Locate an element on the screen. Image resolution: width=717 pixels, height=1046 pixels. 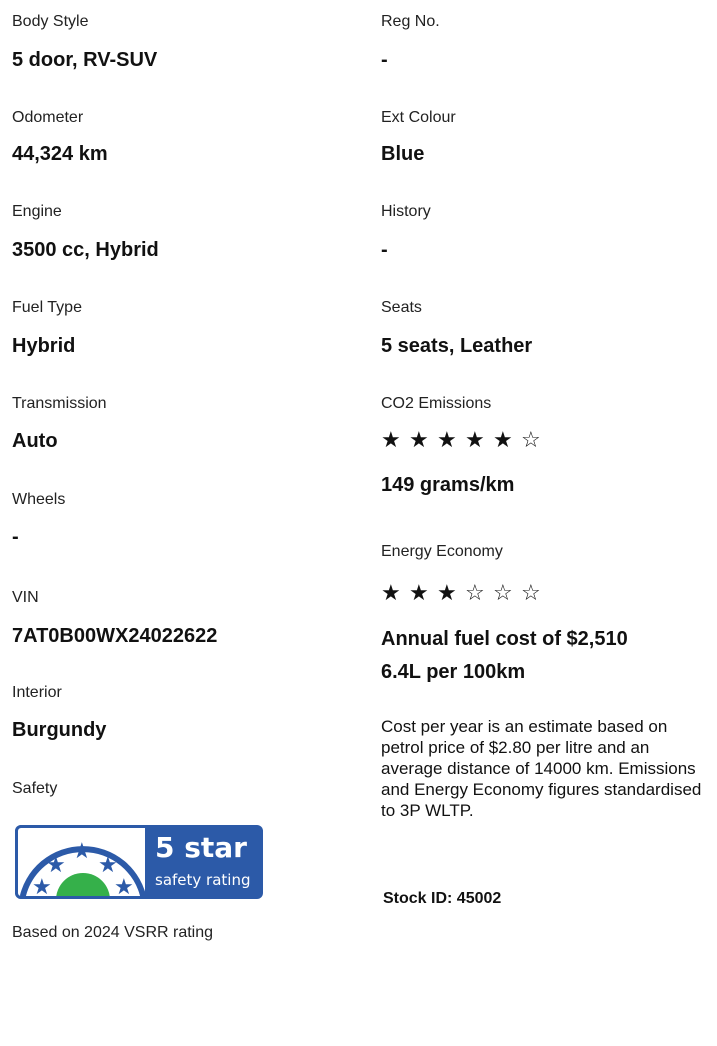
annual-fuel-cost: Annual fuel cost of $2,510 is located at coordinates (504, 639).